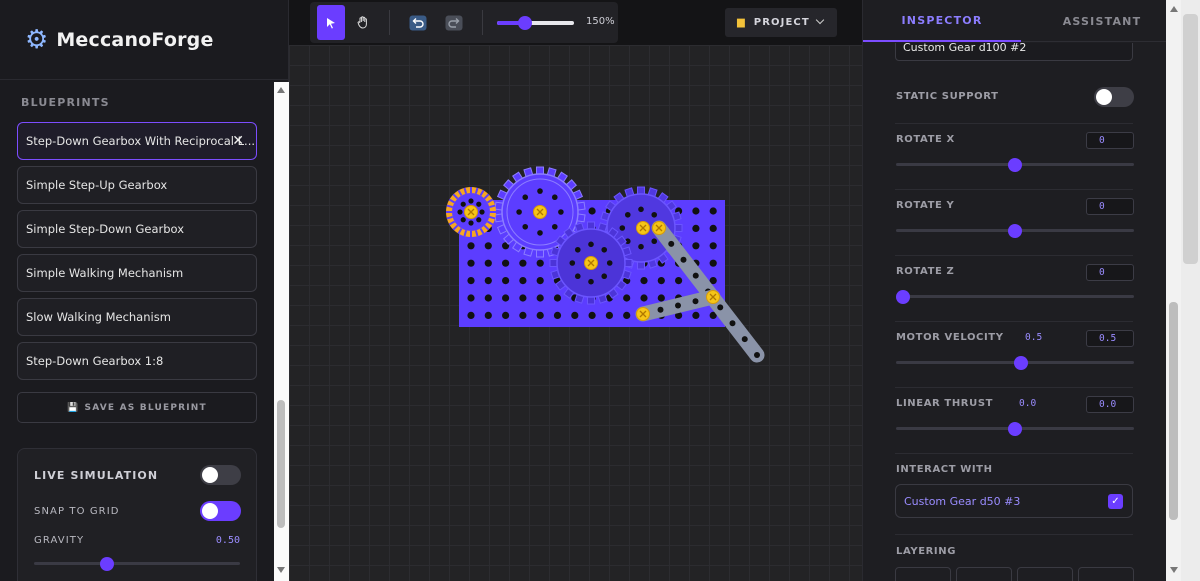 The height and width of the screenshot is (581, 1200). I want to click on blueprint-item: Step-Down Gearbox 1:8, so click(137, 361).